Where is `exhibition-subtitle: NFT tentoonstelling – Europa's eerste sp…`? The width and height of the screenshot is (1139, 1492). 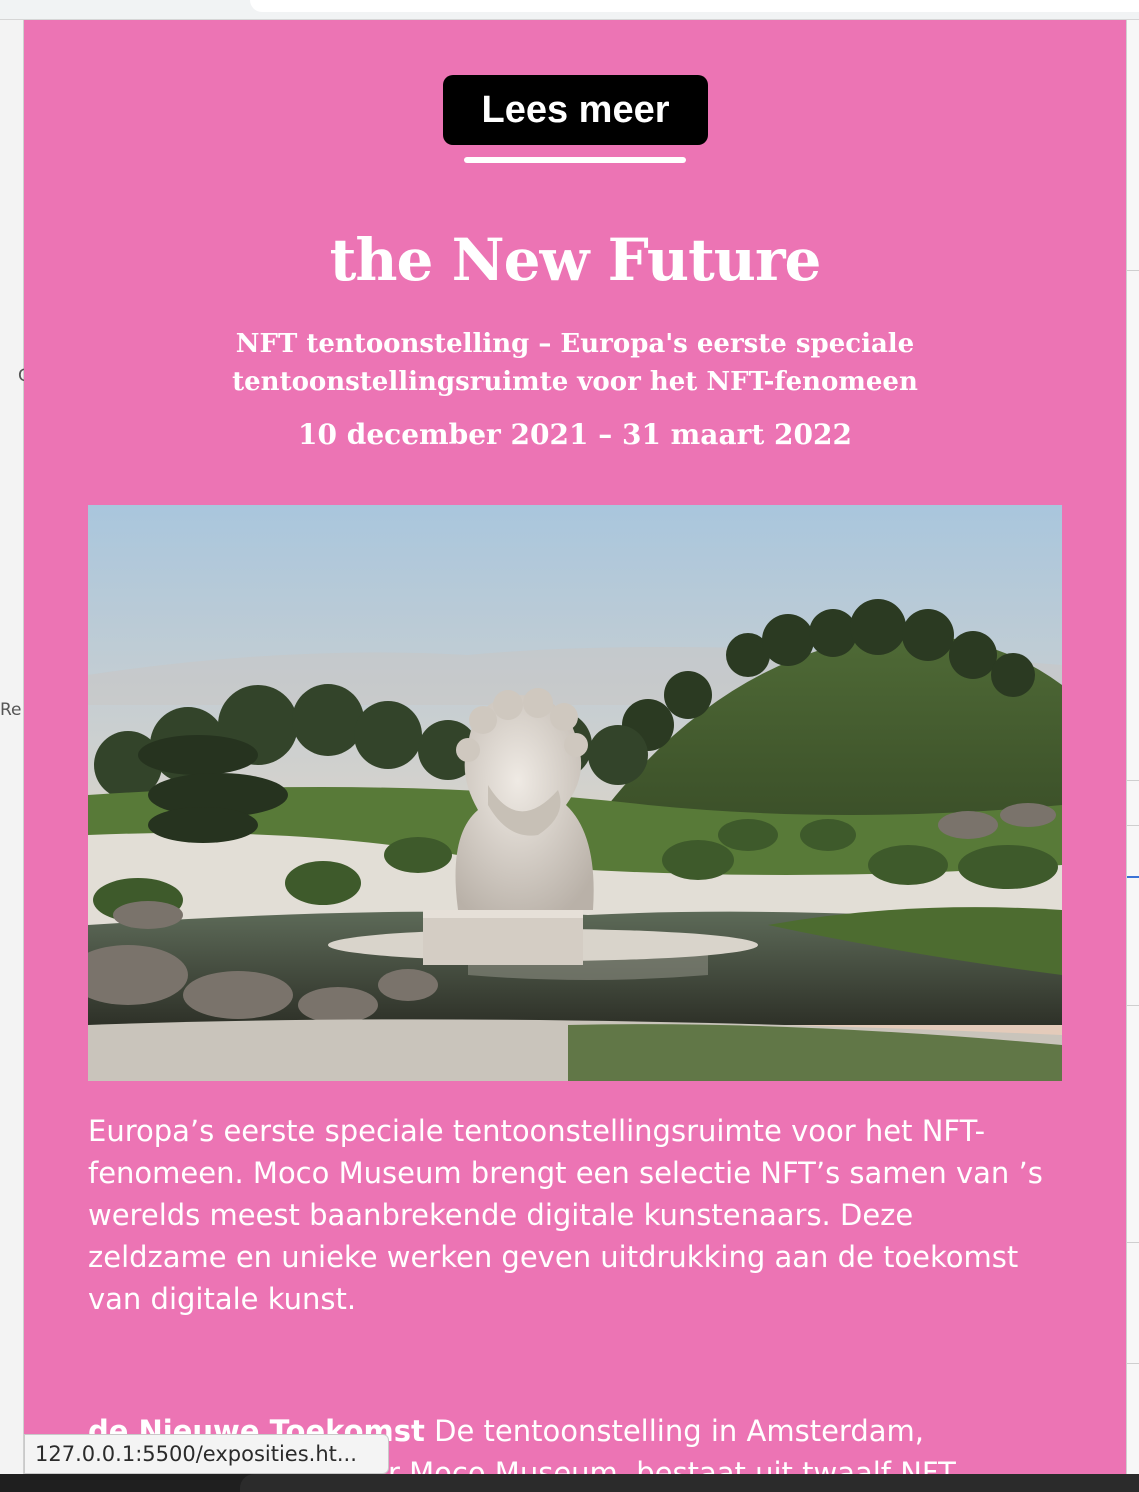 exhibition-subtitle: NFT tentoonstelling – Europa's eerste sp… is located at coordinates (575, 363).